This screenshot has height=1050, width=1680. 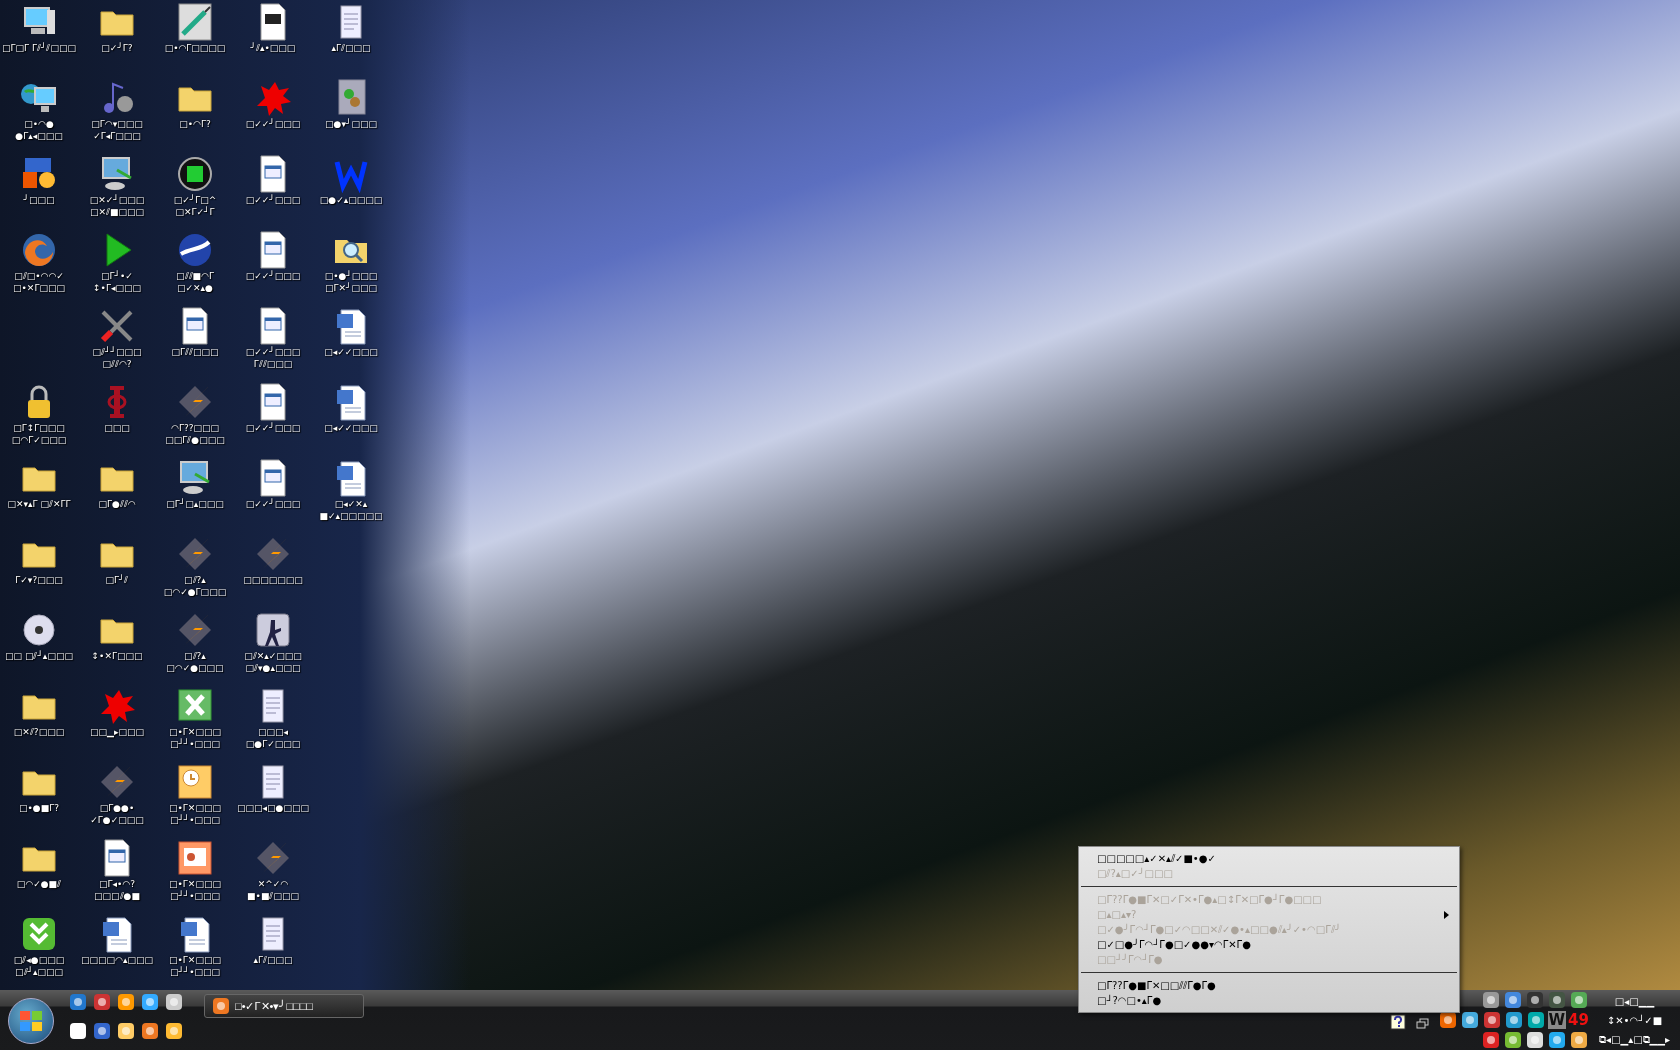 I want to click on icon-label: □✕⫽?□□□, so click(x=39, y=732).